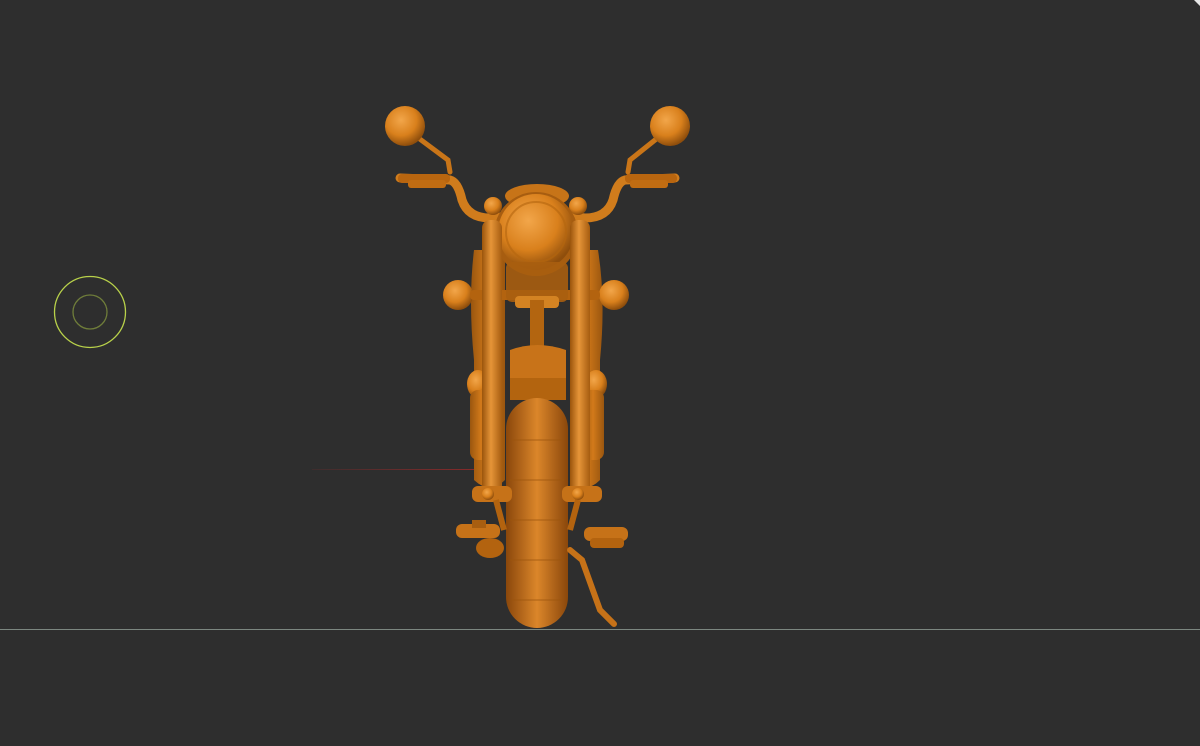 Image resolution: width=1200 pixels, height=746 pixels. Describe the element at coordinates (458, 295) in the screenshot. I see `left-turn-signal` at that location.